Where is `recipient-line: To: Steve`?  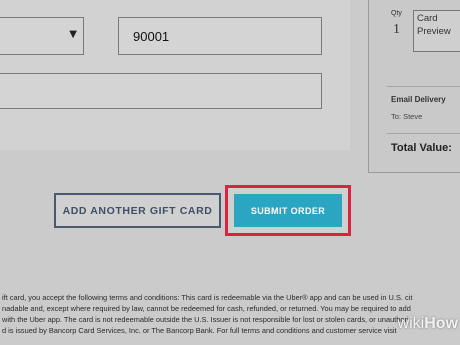 recipient-line: To: Steve is located at coordinates (407, 116).